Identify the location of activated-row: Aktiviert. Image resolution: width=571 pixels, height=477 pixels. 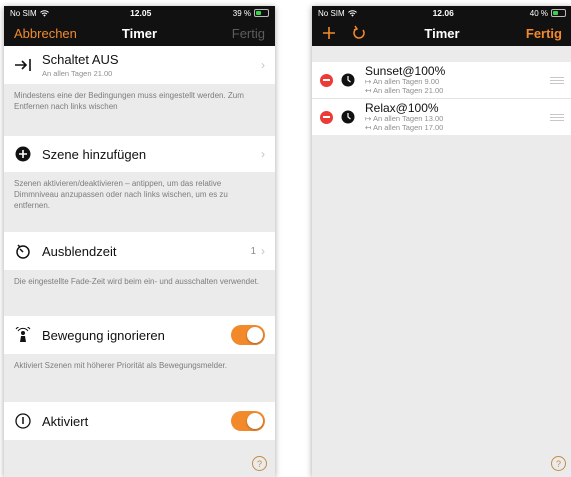
(139, 421).